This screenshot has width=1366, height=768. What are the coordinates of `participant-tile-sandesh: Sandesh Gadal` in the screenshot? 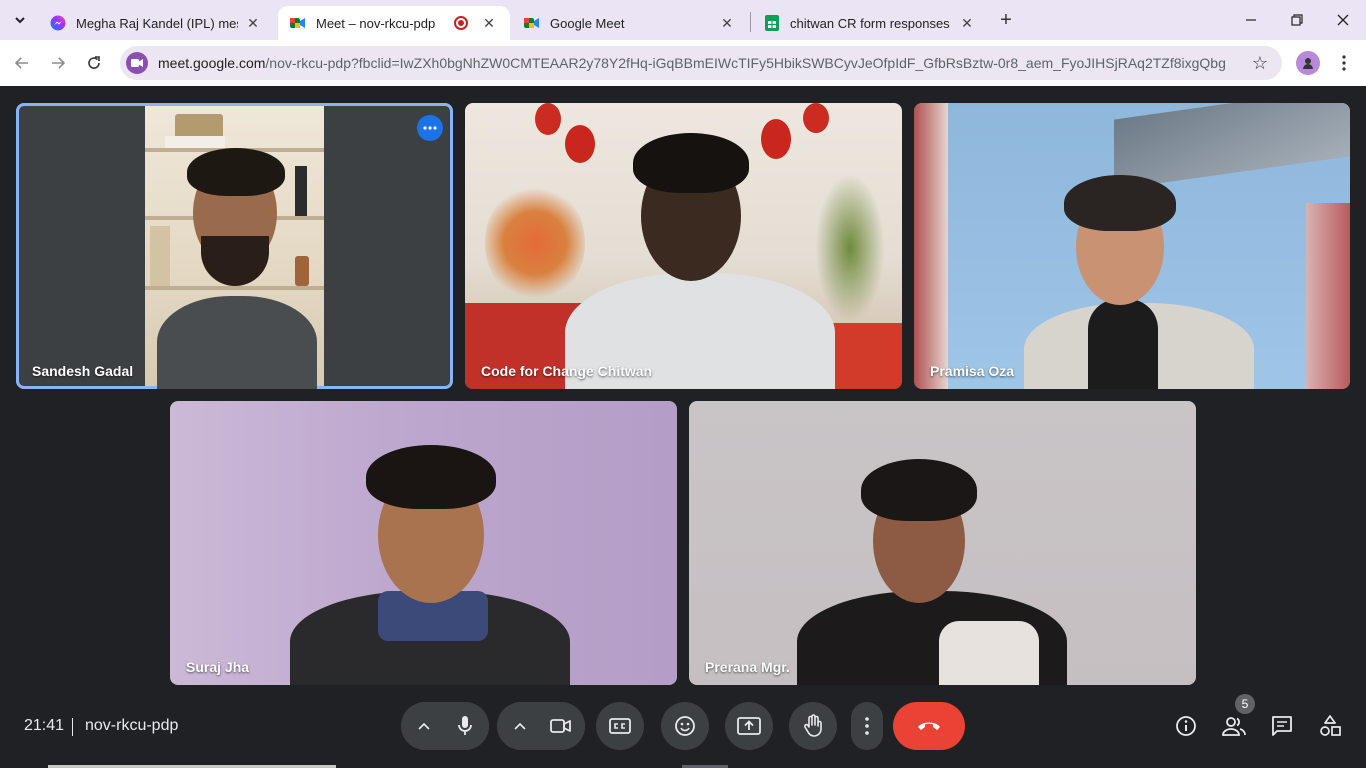 It's located at (234, 246).